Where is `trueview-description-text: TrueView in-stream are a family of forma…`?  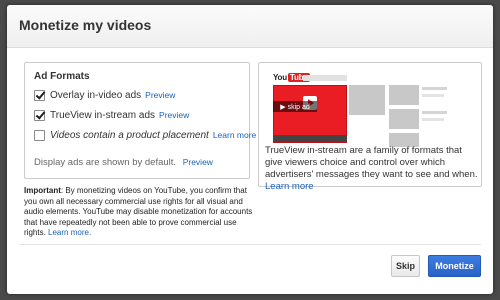
trueview-description-text: TrueView in-stream are a family of forma… is located at coordinates (371, 162).